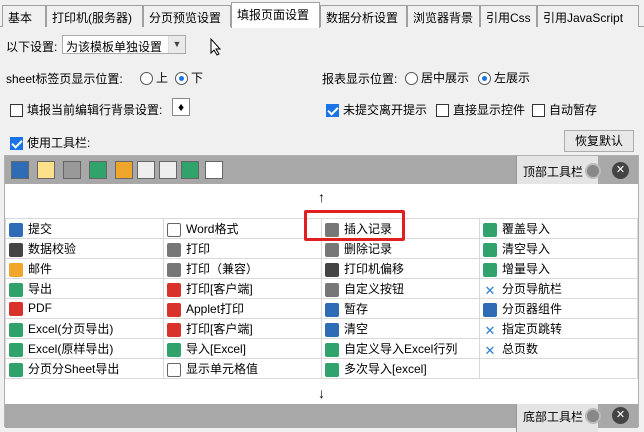  Describe the element at coordinates (490, 290) in the screenshot. I see `pagenav-icon: ✕` at that location.